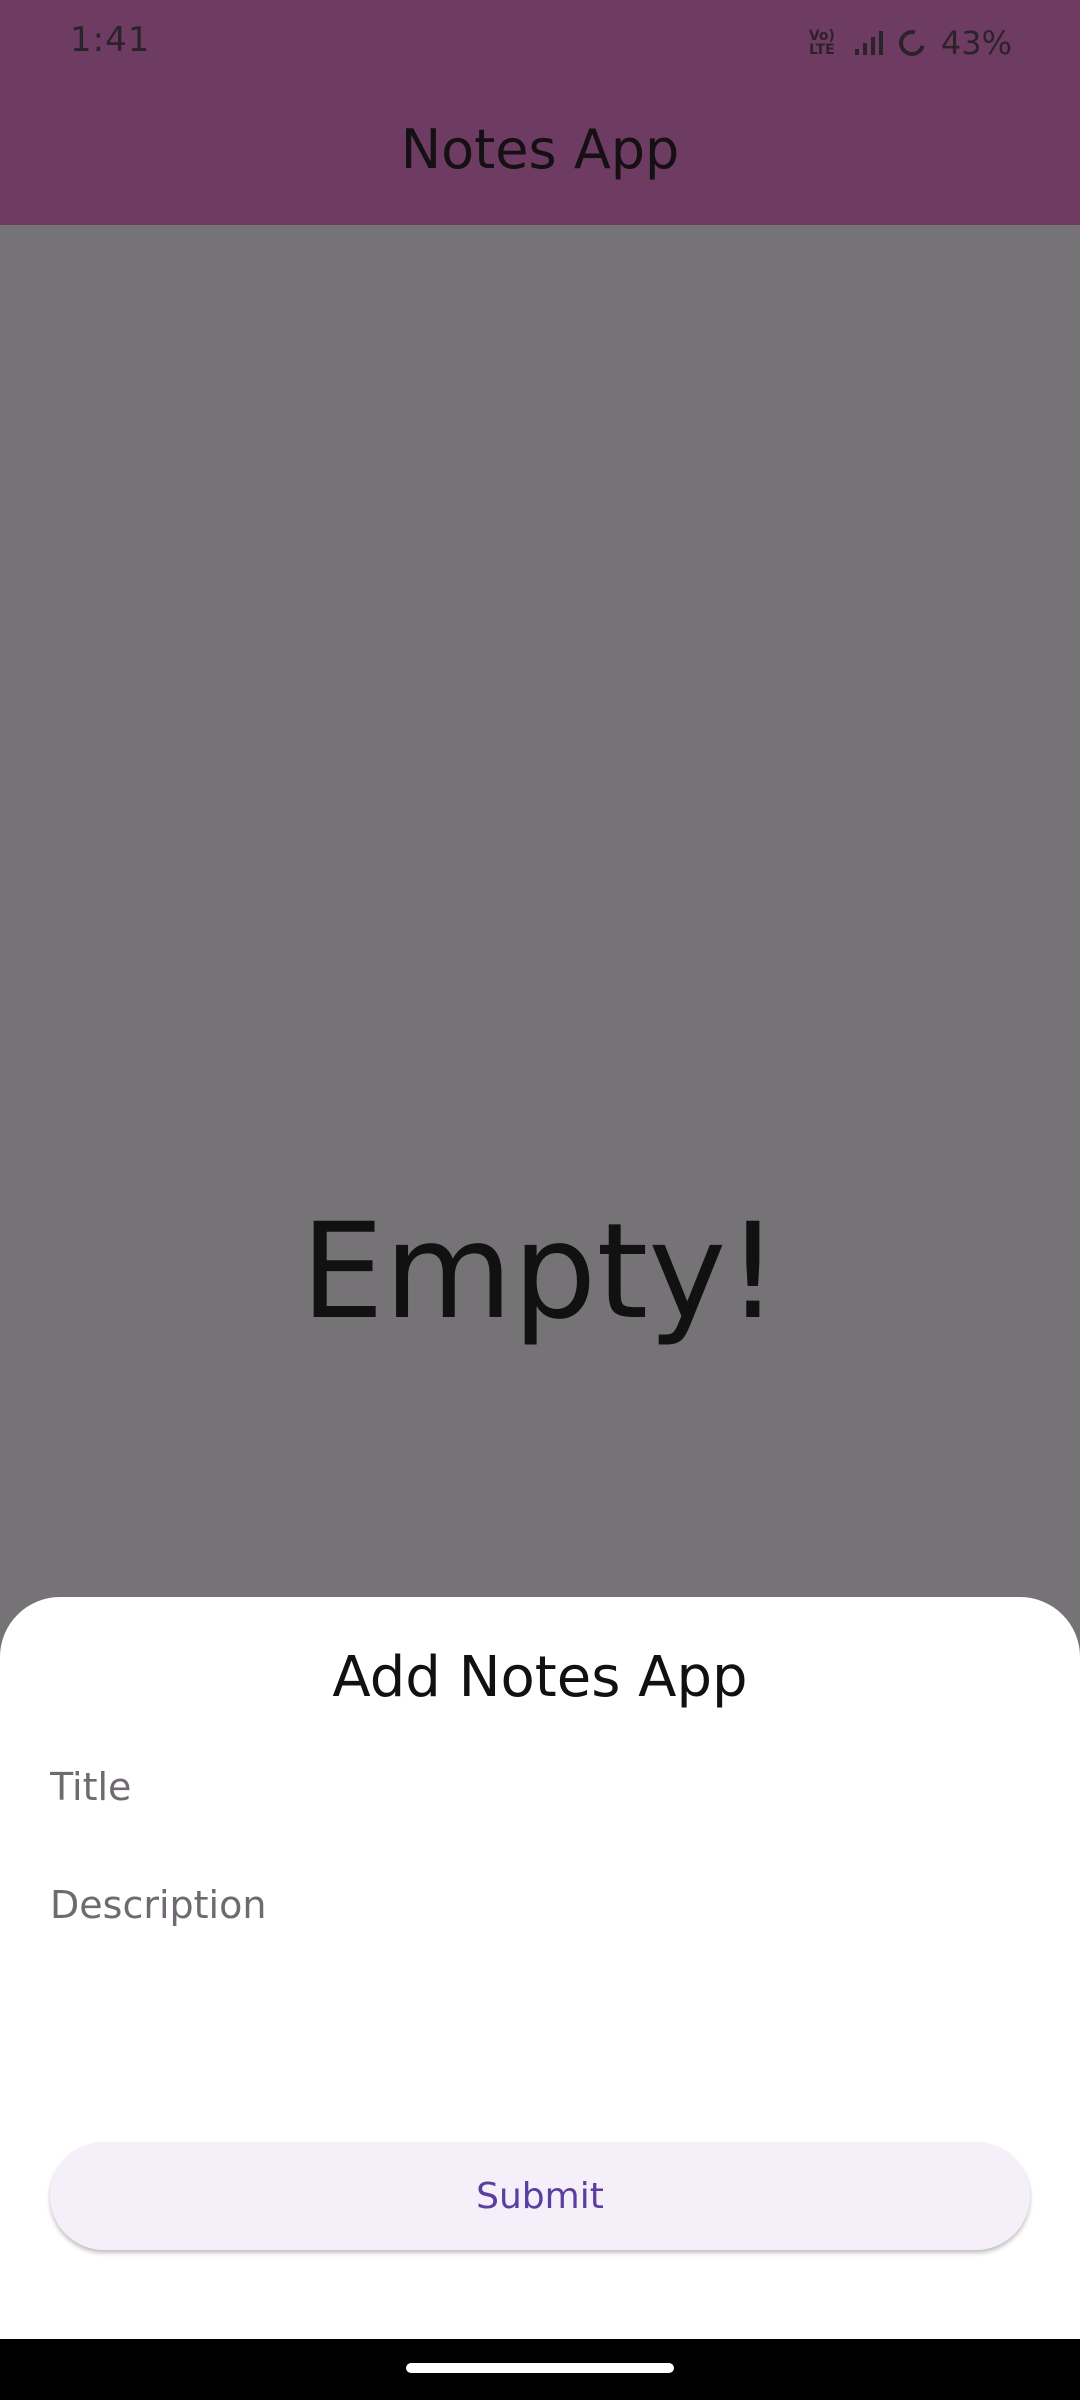  I want to click on status-icons: Vo) LTE 43%, so click(909, 43).